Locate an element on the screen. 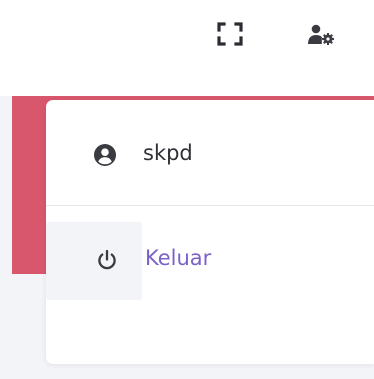 This screenshot has width=374, height=379. fullscreen-icon is located at coordinates (230, 34).